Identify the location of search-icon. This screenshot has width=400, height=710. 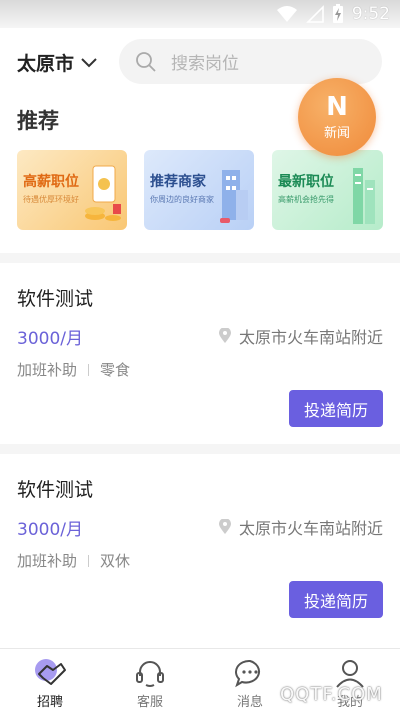
(146, 61).